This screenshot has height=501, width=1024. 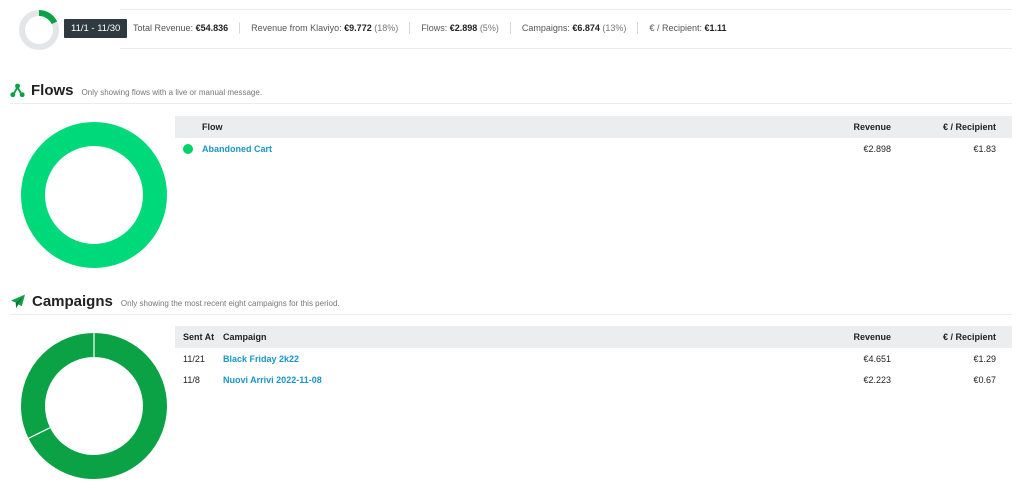 I want to click on flows-donut-chart, so click(x=94, y=195).